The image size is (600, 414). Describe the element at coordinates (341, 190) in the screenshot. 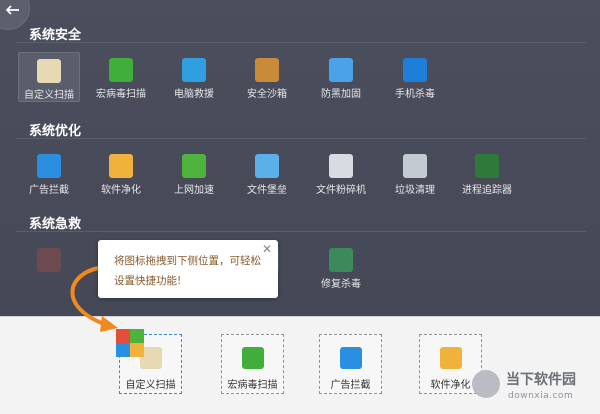

I see `tool-label: 文件粉碎机` at that location.